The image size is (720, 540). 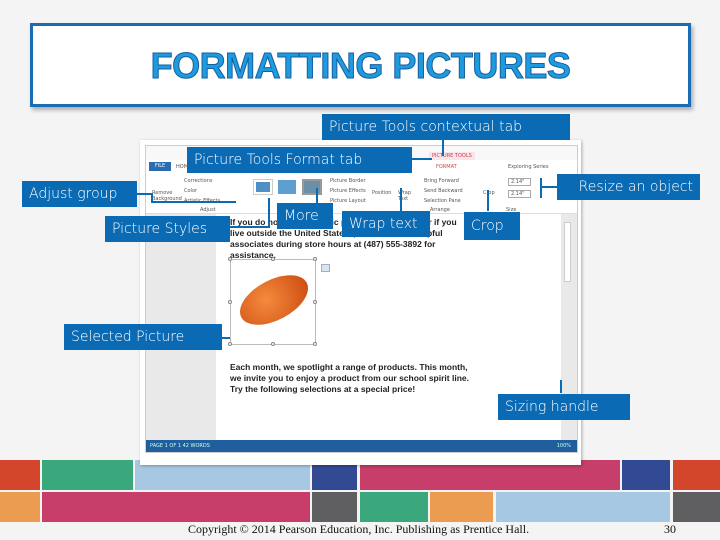 What do you see at coordinates (190, 191) in the screenshot?
I see `color-button: Color` at bounding box center [190, 191].